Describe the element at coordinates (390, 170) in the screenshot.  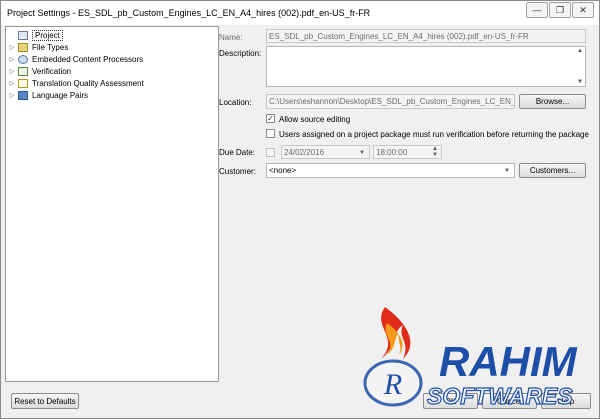
I see `customer-select: <none> ▼` at that location.